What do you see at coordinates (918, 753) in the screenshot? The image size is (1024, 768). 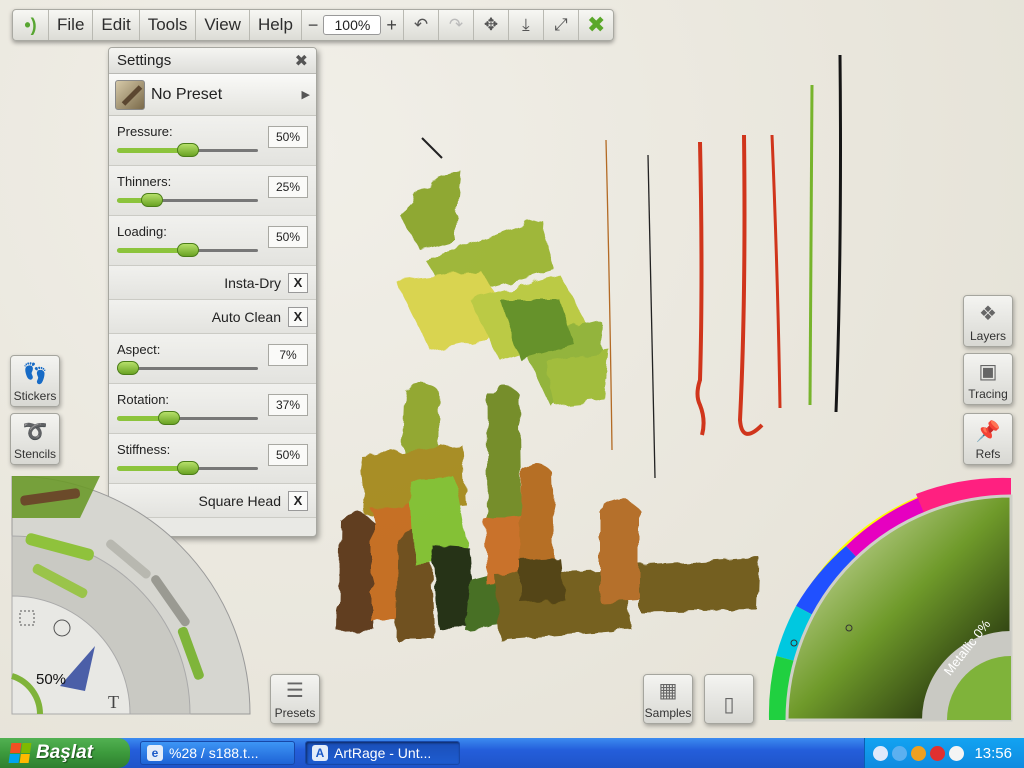 I see `tray-app-icon` at bounding box center [918, 753].